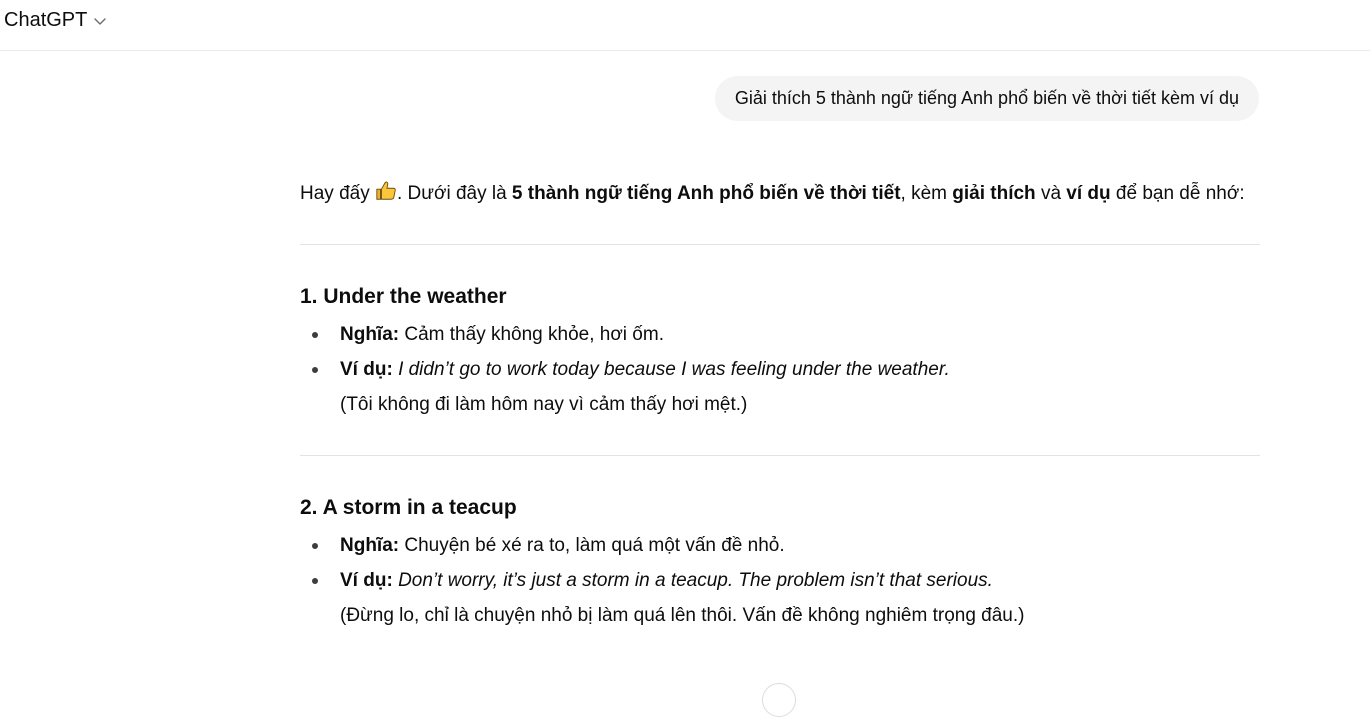 Image resolution: width=1370 pixels, height=717 pixels. I want to click on meaning-item: Nghĩa: Cảm thấy không khỏe, hơi ốm., so click(780, 334).